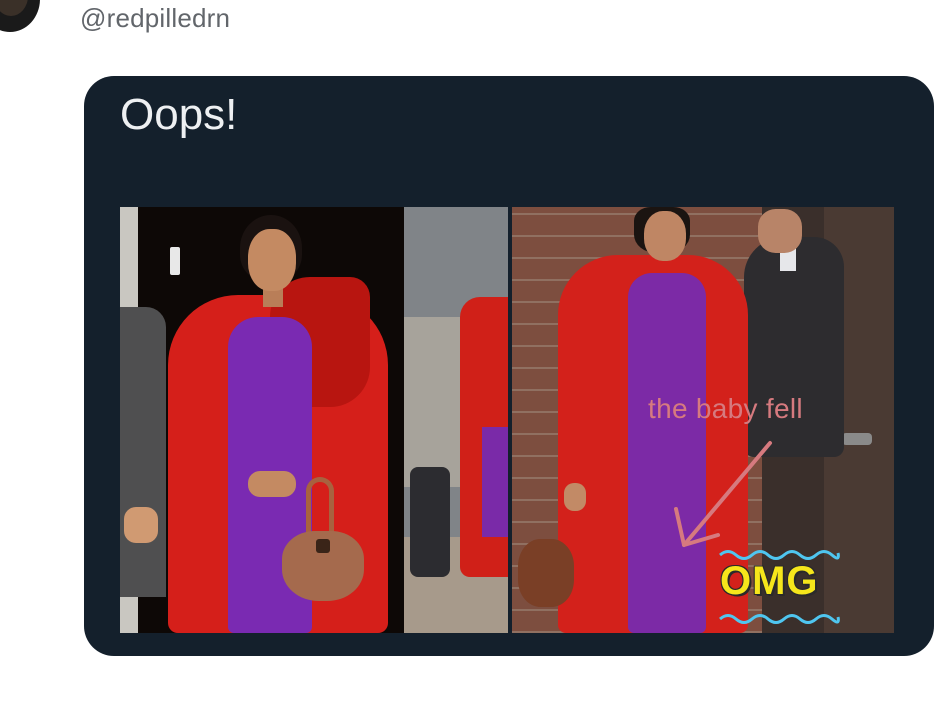 This screenshot has height=704, width=944. Describe the element at coordinates (546, 573) in the screenshot. I see `handbag` at that location.